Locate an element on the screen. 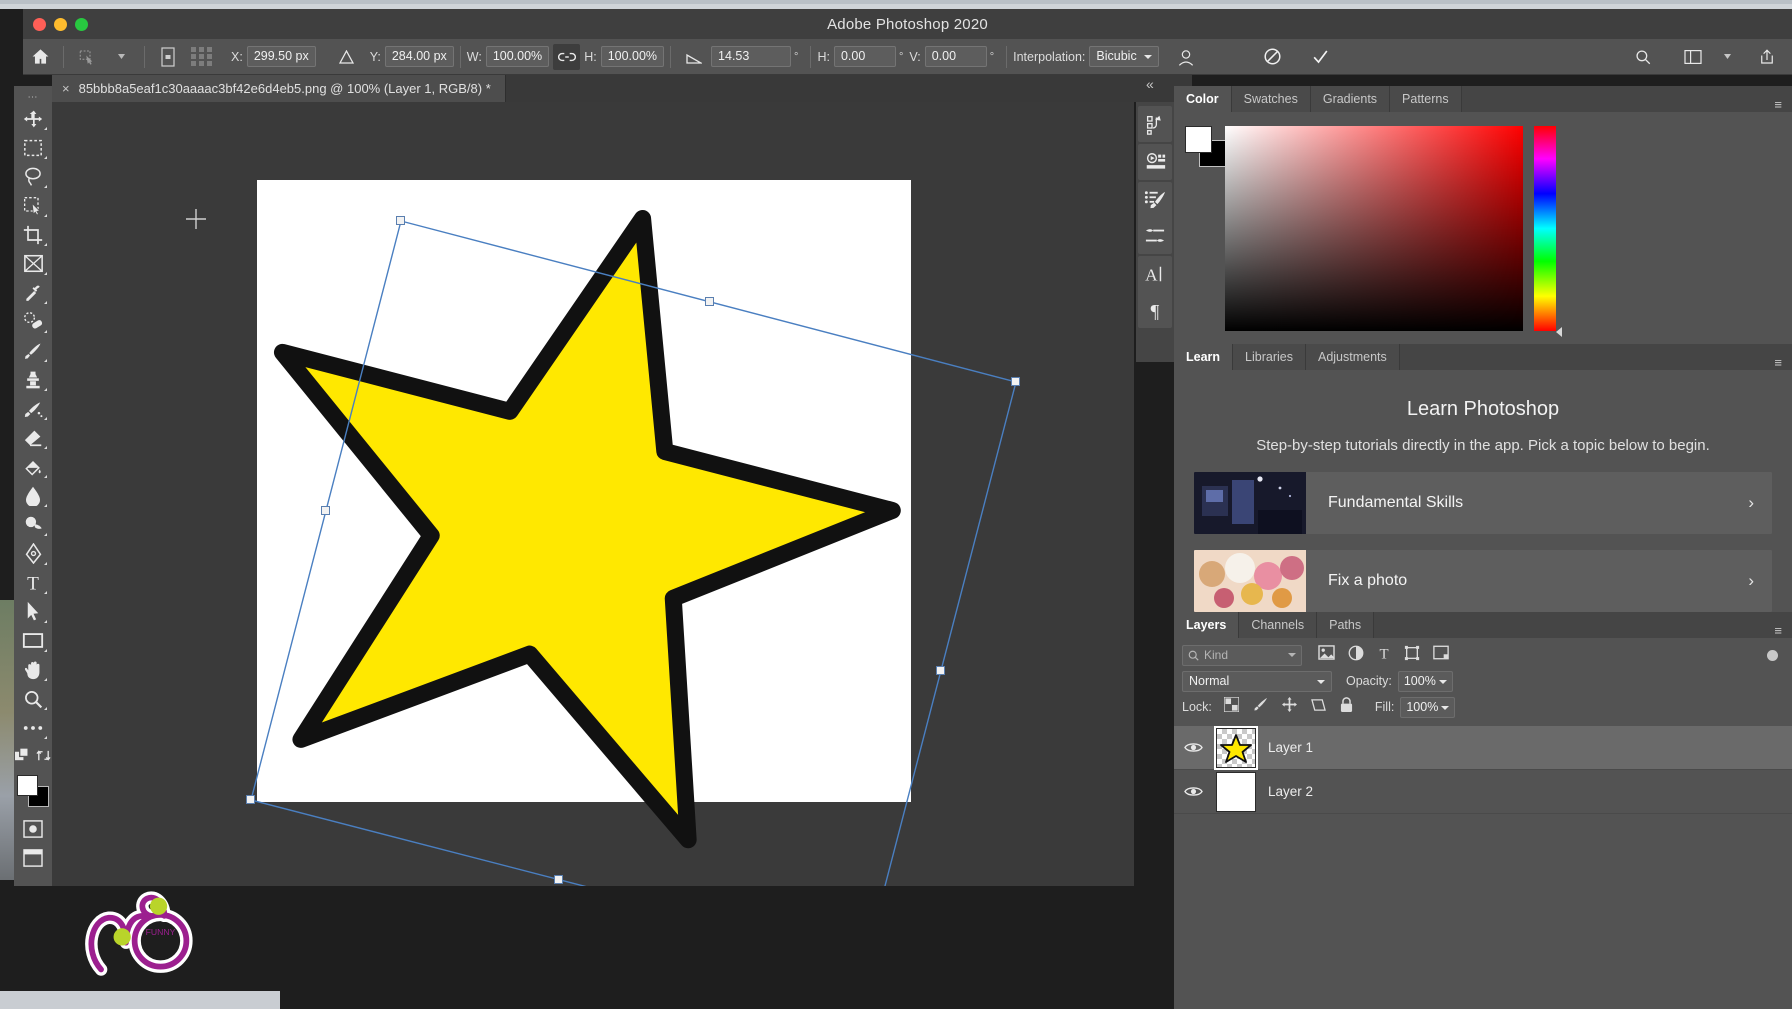  rectangle-tool is located at coordinates (33, 640).